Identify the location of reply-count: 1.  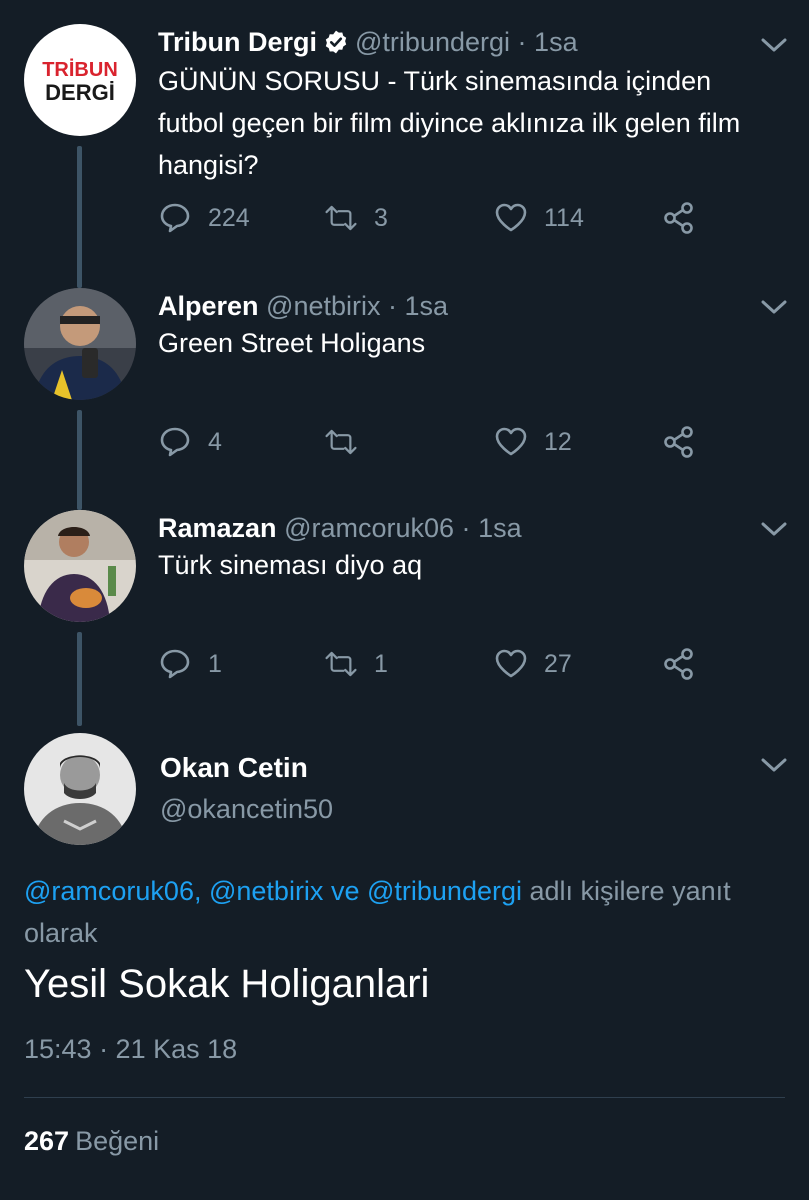
(215, 663).